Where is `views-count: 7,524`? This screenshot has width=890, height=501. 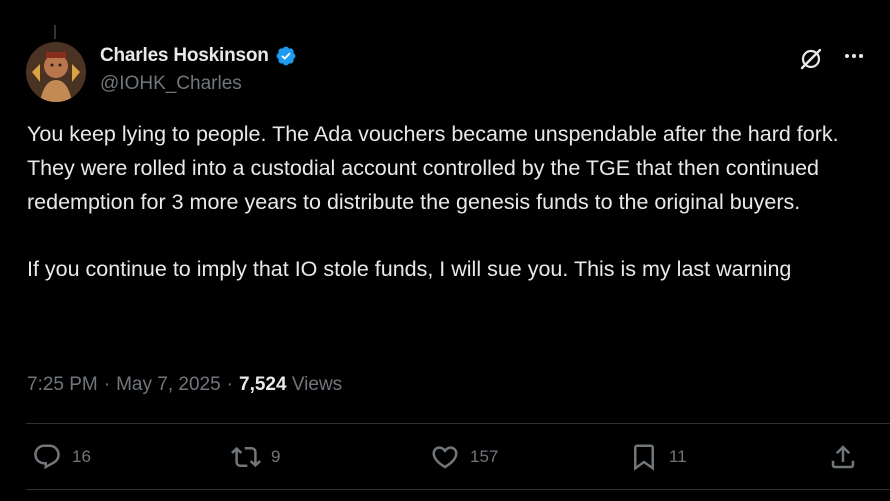 views-count: 7,524 is located at coordinates (263, 384).